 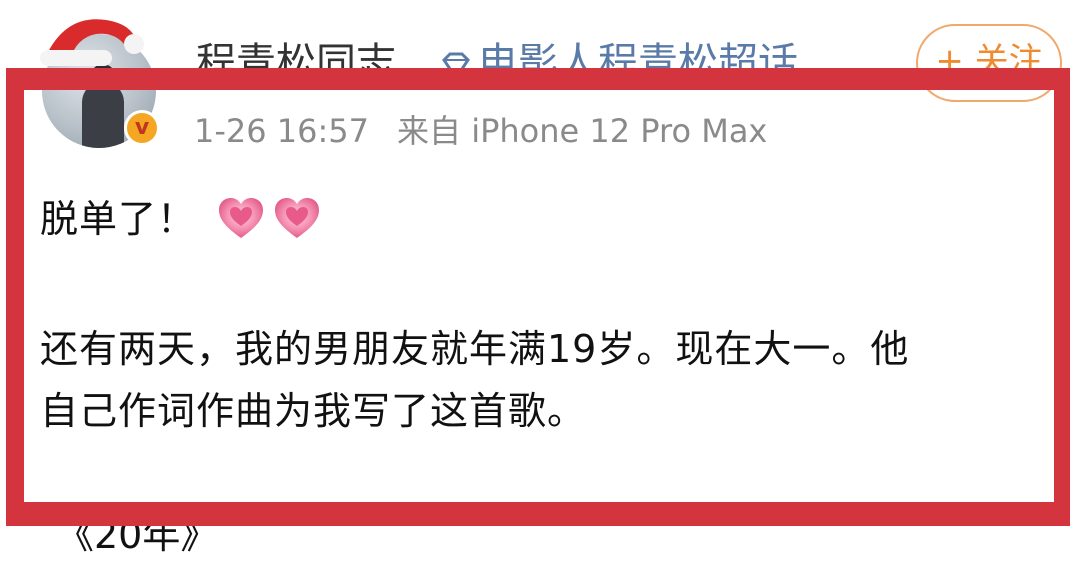 I want to click on topic-label: 电影人程青松超话, so click(x=638, y=63).